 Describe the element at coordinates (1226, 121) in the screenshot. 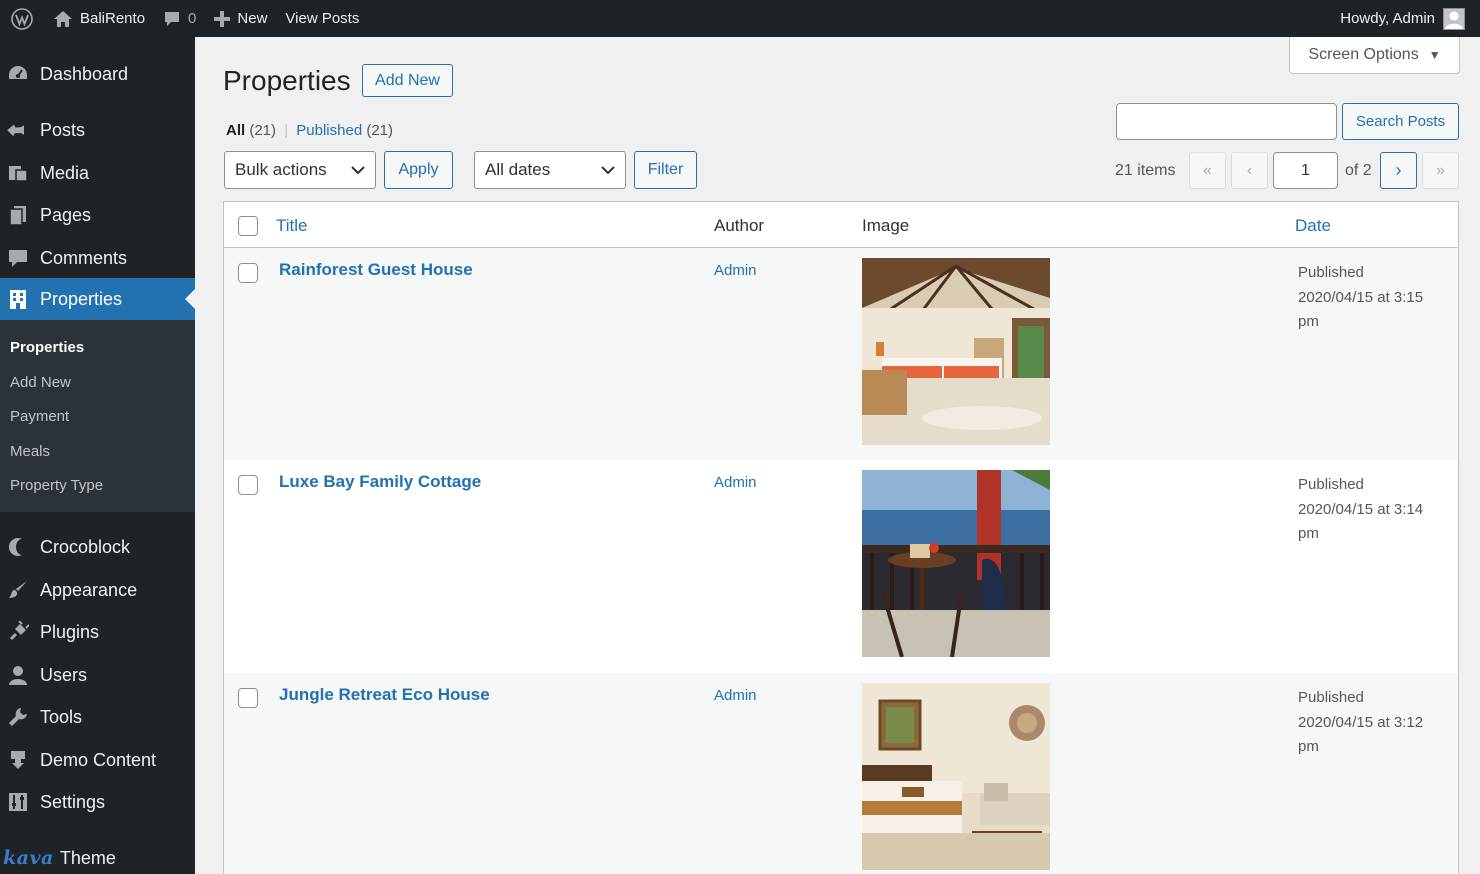

I see `search-input` at that location.